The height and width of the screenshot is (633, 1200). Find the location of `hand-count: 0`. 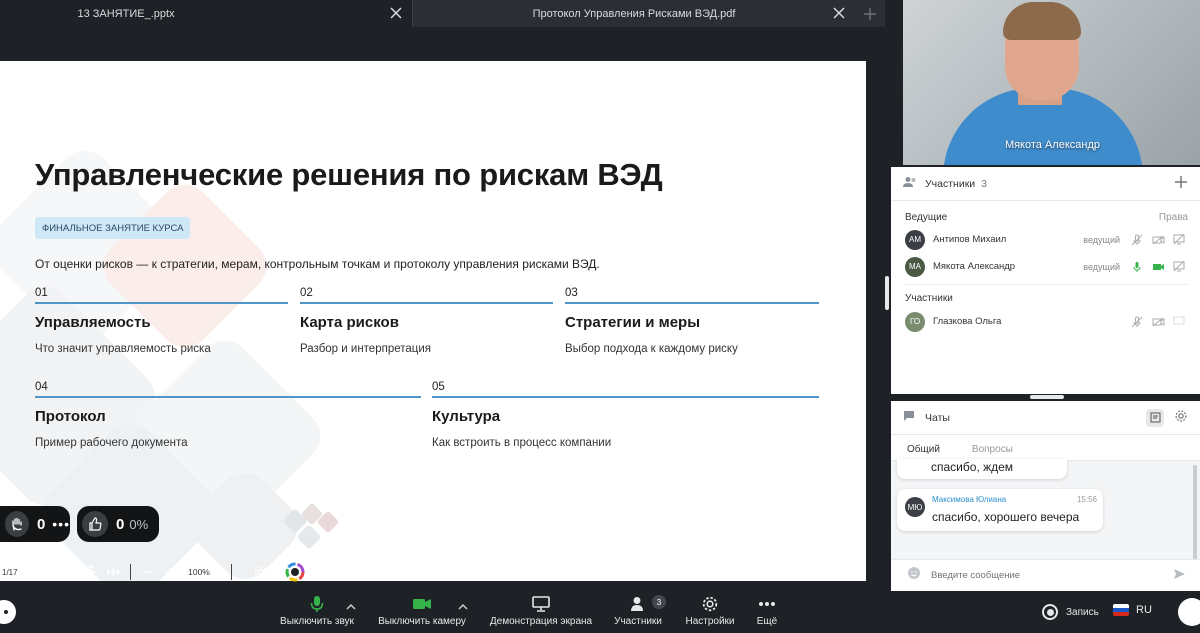

hand-count: 0 is located at coordinates (41, 524).